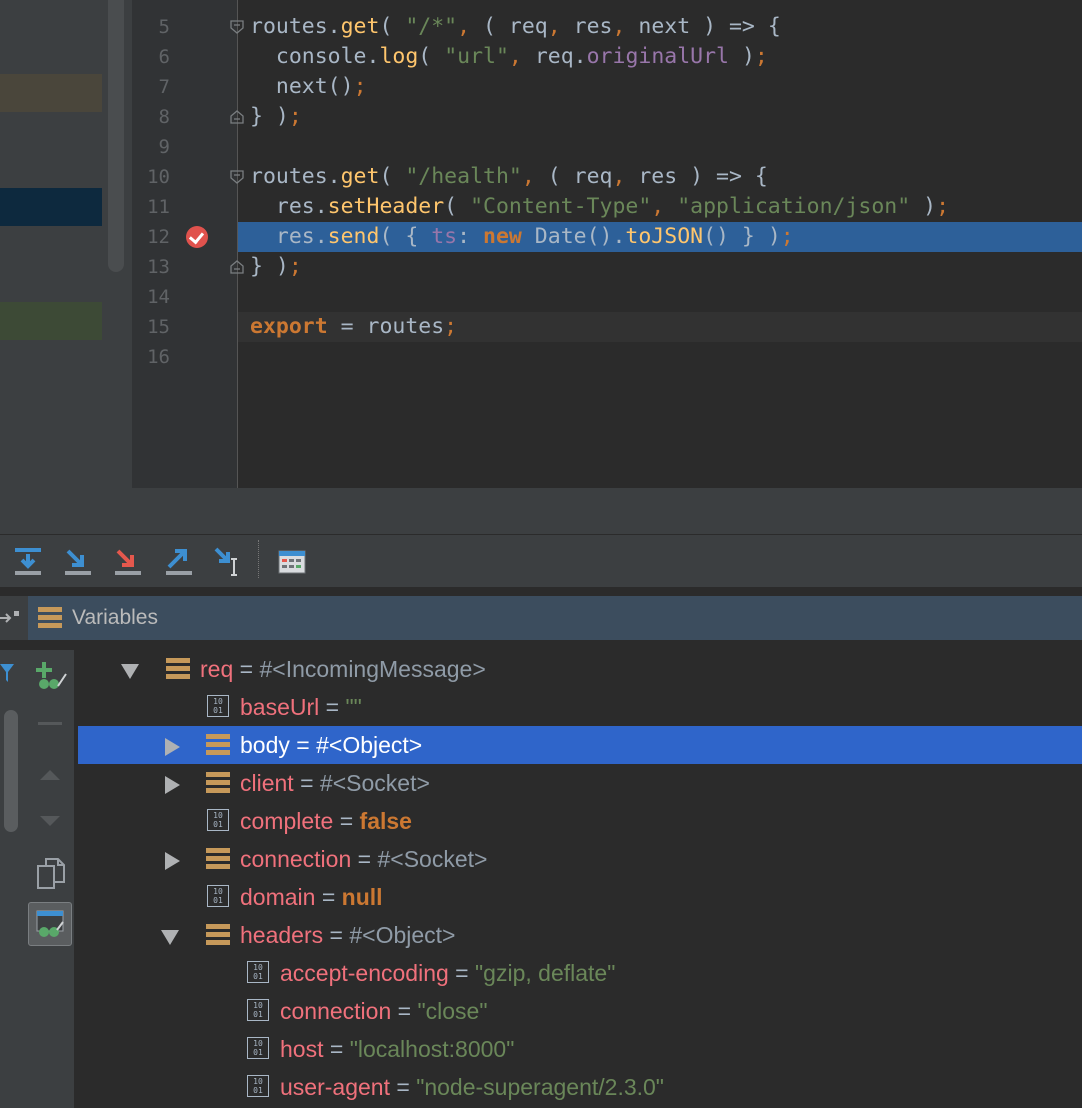 This screenshot has width=1082, height=1108. What do you see at coordinates (50, 618) in the screenshot?
I see `variables-icon` at bounding box center [50, 618].